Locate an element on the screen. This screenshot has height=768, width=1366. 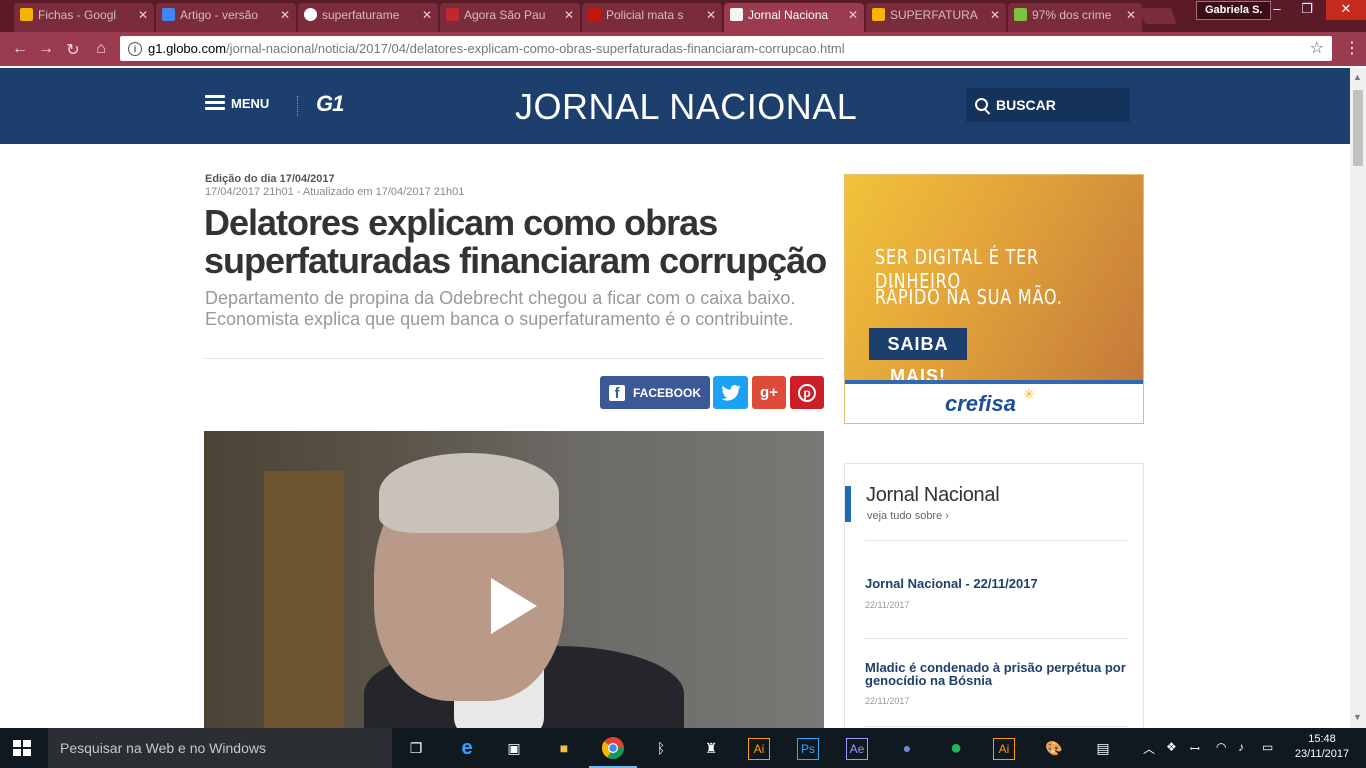
play-icon is located at coordinates (514, 606).